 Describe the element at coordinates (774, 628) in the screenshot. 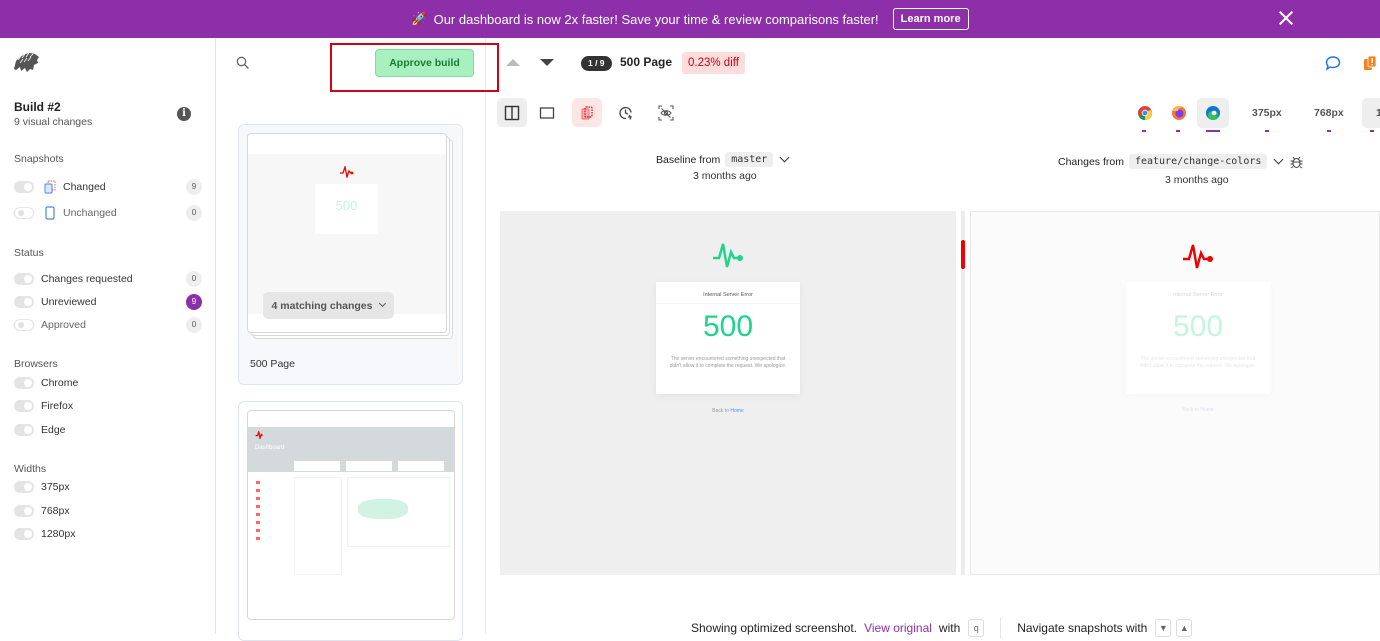

I see `optimized-notice: Showing optimized screenshot.` at that location.